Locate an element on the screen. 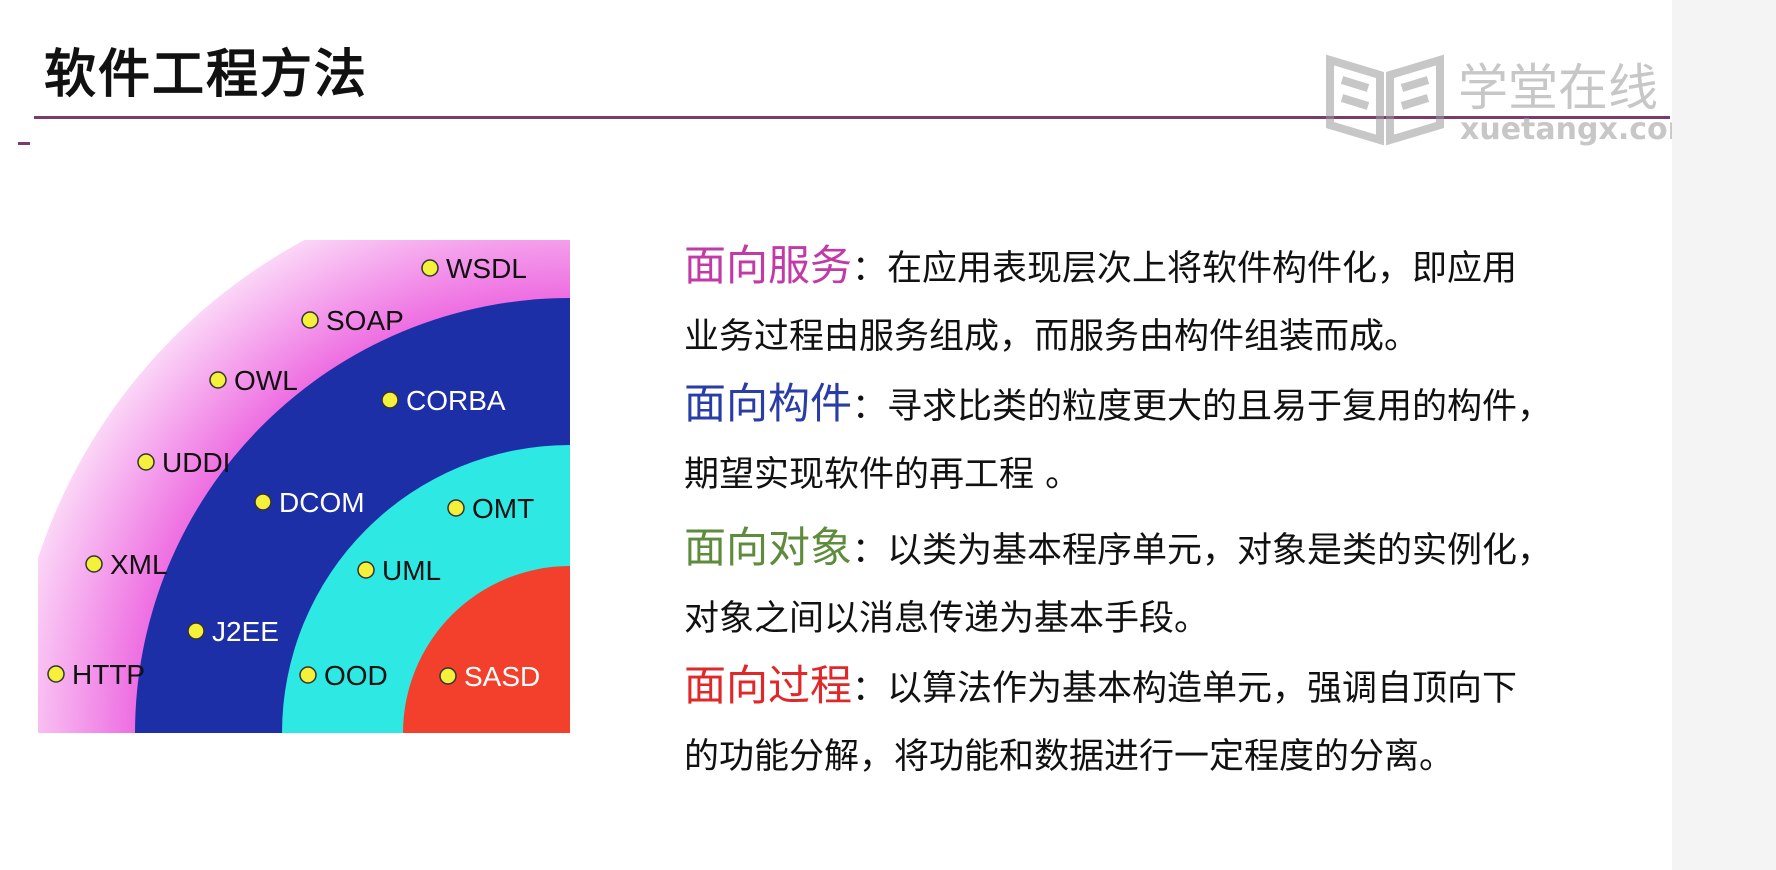 Image resolution: width=1776 pixels, height=870 pixels. method-service-line1: ：在应用表现层次上将软件构件化，即应用 is located at coordinates (1185, 269).